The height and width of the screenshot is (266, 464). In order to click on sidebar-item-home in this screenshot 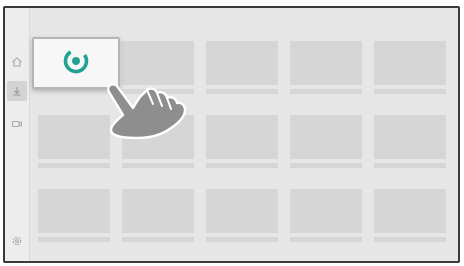, I will do `click(17, 62)`.